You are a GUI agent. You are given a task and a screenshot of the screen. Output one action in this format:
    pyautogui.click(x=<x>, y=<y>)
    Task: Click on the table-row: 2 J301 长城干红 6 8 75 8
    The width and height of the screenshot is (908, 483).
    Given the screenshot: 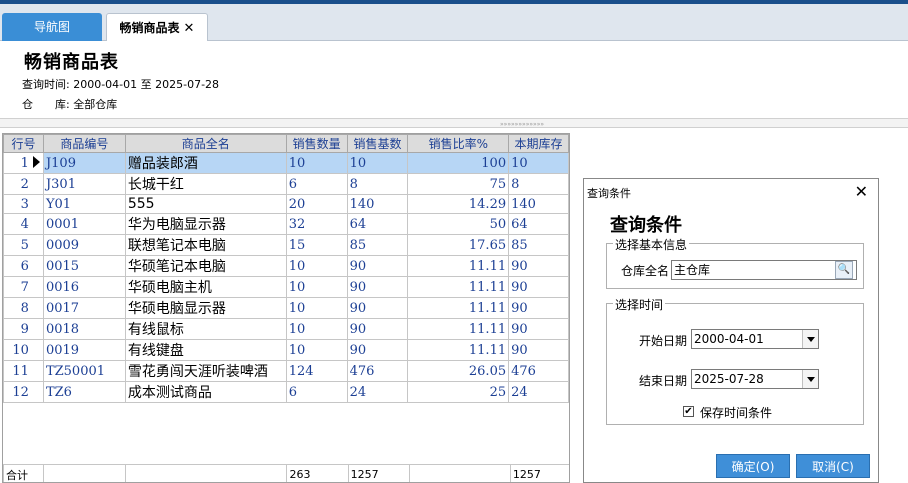 What is the action you would take?
    pyautogui.click(x=286, y=184)
    